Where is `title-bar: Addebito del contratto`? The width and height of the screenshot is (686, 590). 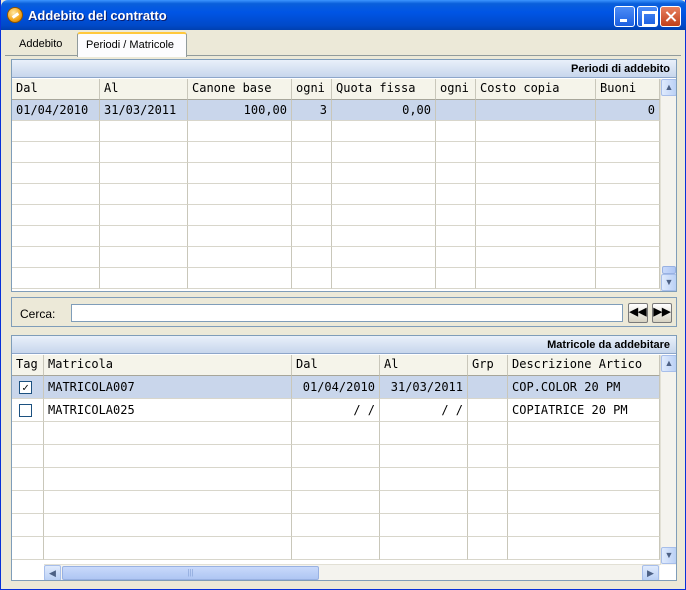 title-bar: Addebito del contratto is located at coordinates (343, 15).